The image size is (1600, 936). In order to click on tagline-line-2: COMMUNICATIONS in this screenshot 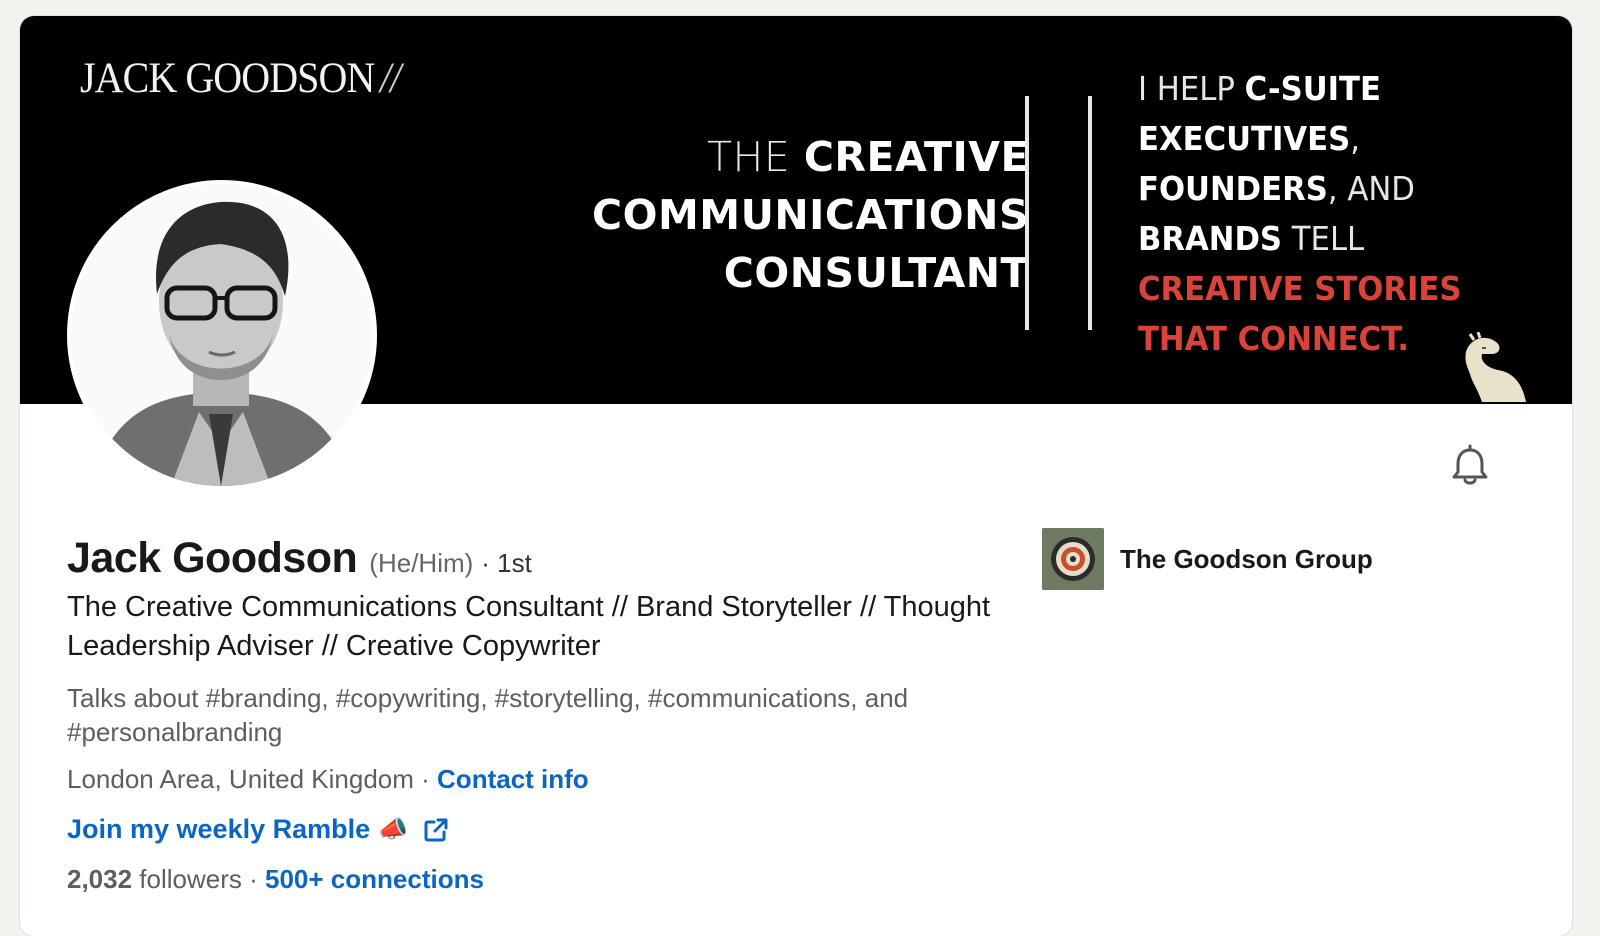, I will do `click(810, 215)`.